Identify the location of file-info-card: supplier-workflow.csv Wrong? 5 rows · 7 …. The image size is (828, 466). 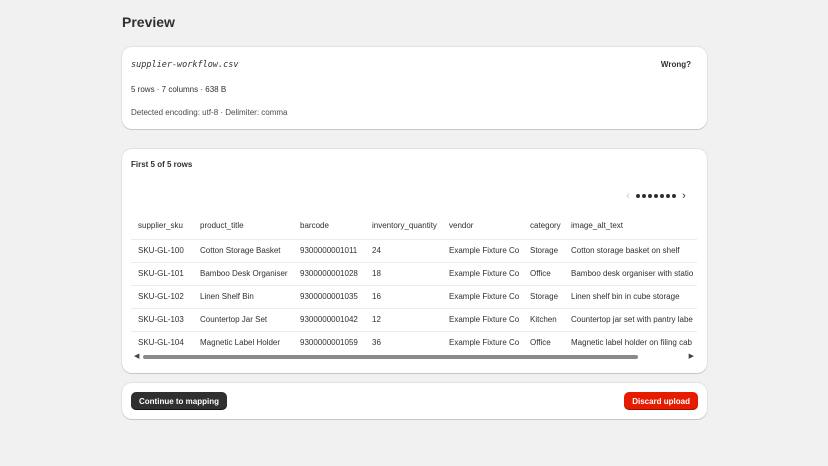
(414, 88).